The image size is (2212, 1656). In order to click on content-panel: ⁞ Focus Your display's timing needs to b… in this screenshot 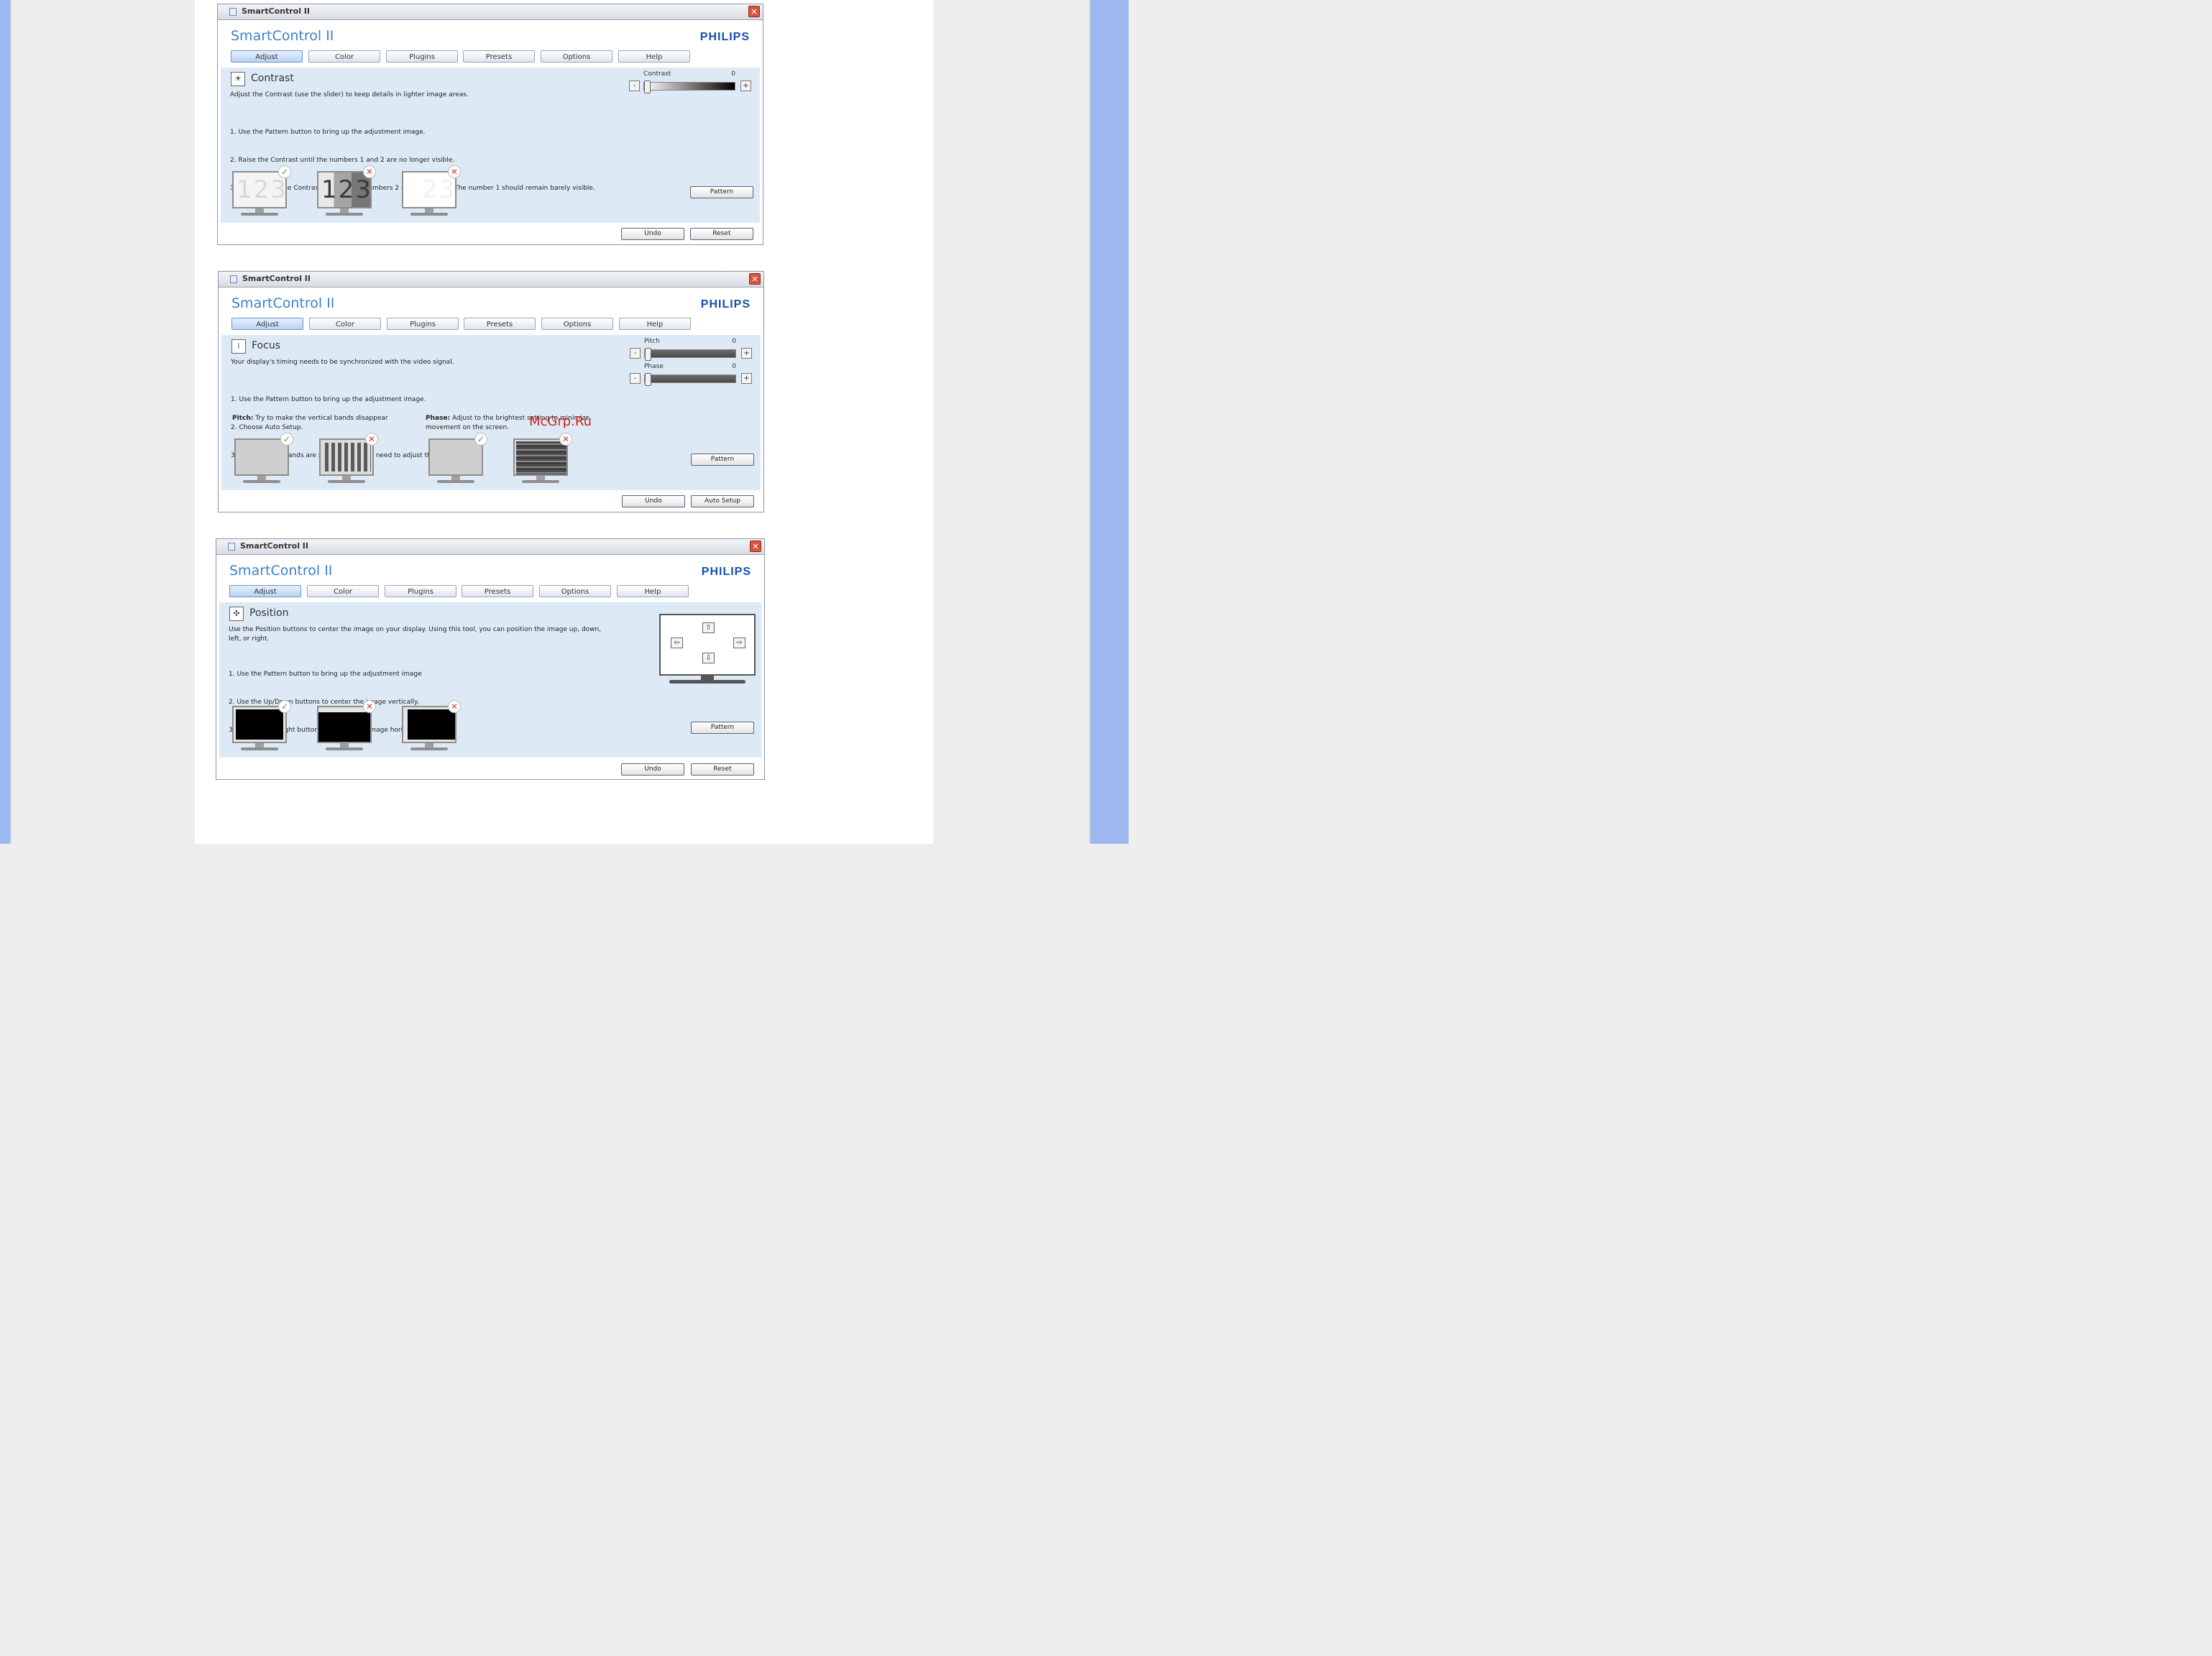, I will do `click(491, 412)`.